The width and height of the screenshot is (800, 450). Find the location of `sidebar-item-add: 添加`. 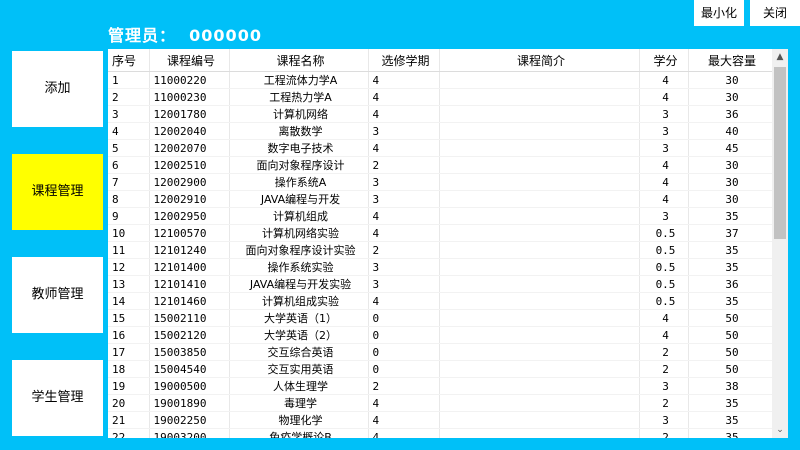

sidebar-item-add: 添加 is located at coordinates (57, 89).